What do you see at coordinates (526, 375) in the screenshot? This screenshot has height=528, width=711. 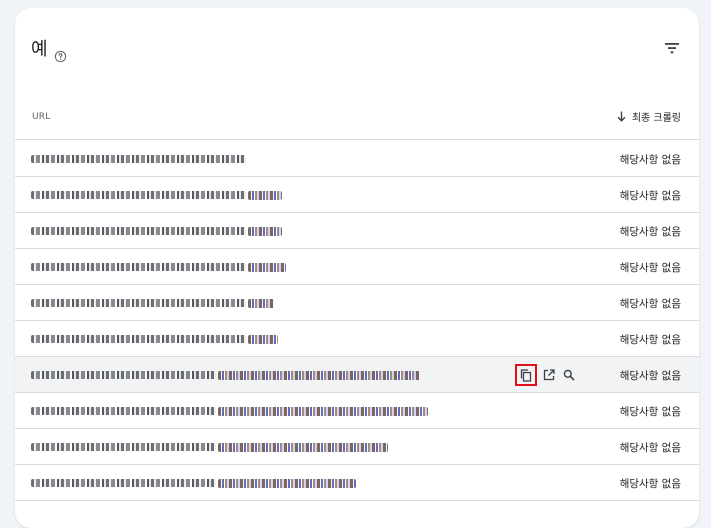 I see `copy-icon` at bounding box center [526, 375].